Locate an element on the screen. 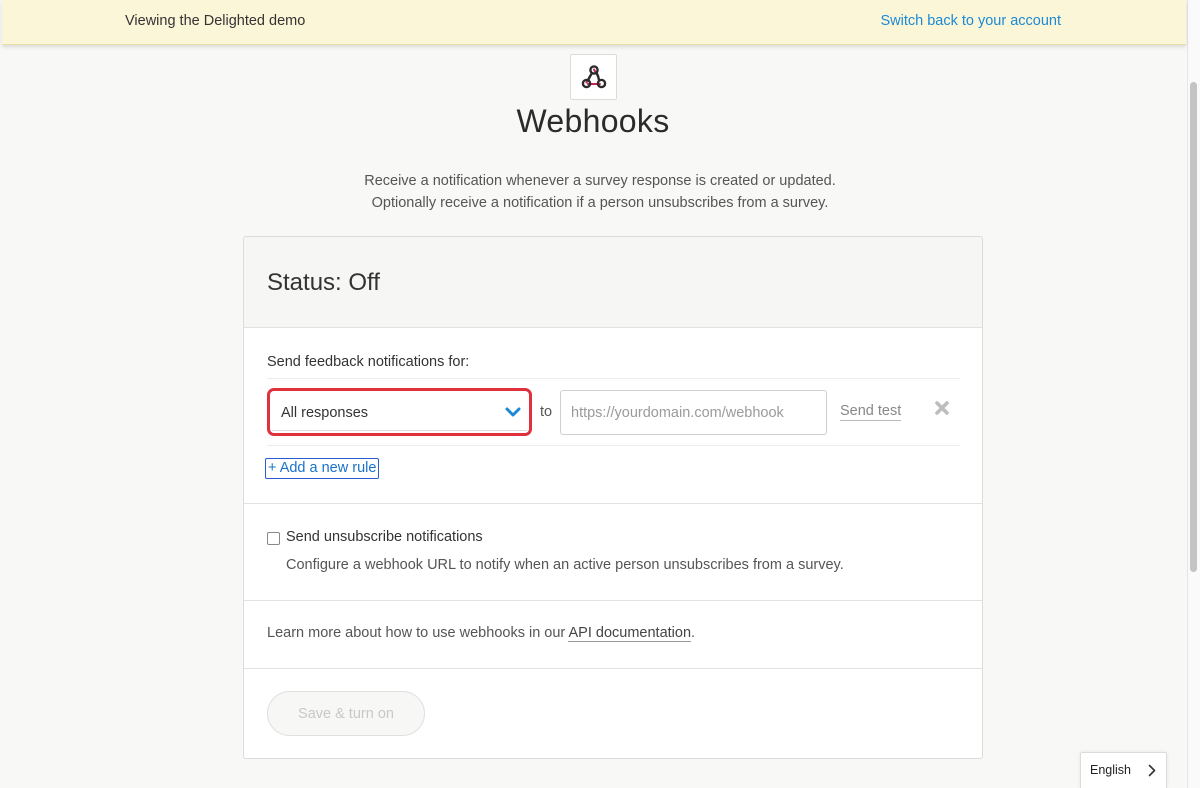 The image size is (1200, 788). language-label: English is located at coordinates (1110, 770).